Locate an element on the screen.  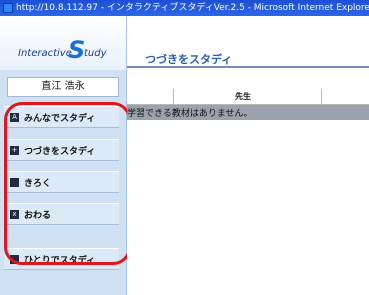
page-header: つづきをスタディ is located at coordinates (248, 42).